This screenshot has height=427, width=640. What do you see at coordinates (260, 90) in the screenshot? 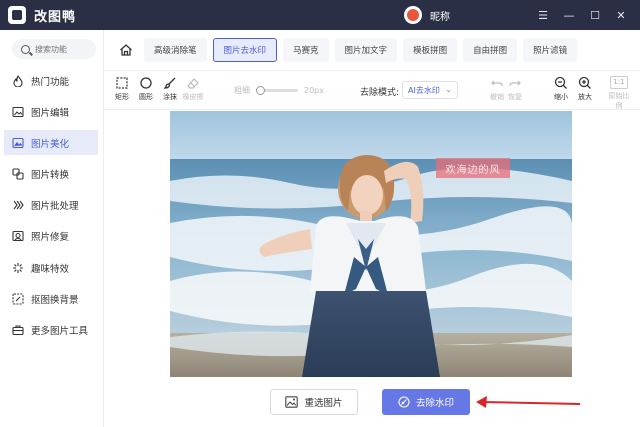
I see `slider-handle` at bounding box center [260, 90].